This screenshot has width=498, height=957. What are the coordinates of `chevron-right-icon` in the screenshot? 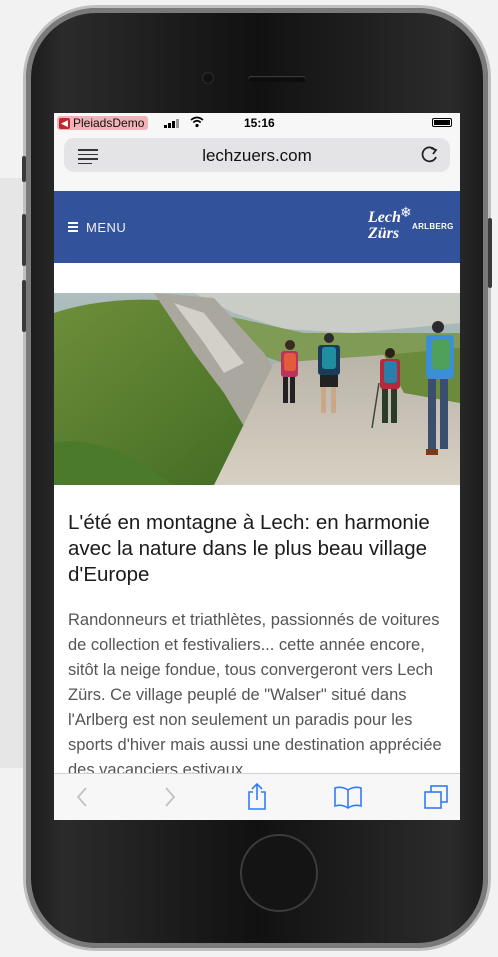 It's located at (170, 797).